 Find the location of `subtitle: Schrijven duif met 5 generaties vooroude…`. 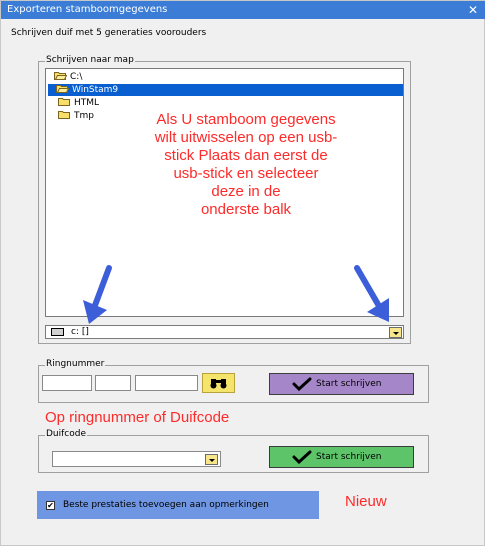

subtitle: Schrijven duif met 5 generaties vooroude… is located at coordinates (109, 33).